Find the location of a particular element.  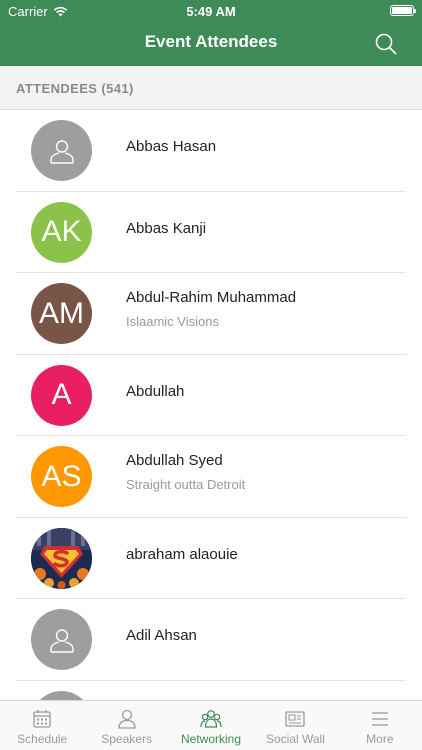

search-button is located at coordinates (386, 44).